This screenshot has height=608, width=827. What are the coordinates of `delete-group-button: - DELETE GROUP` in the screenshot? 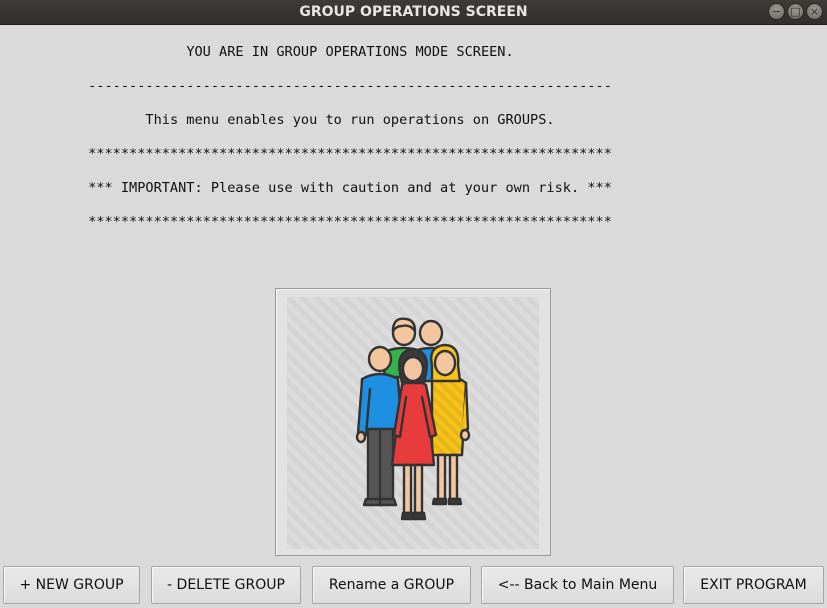 It's located at (226, 585).